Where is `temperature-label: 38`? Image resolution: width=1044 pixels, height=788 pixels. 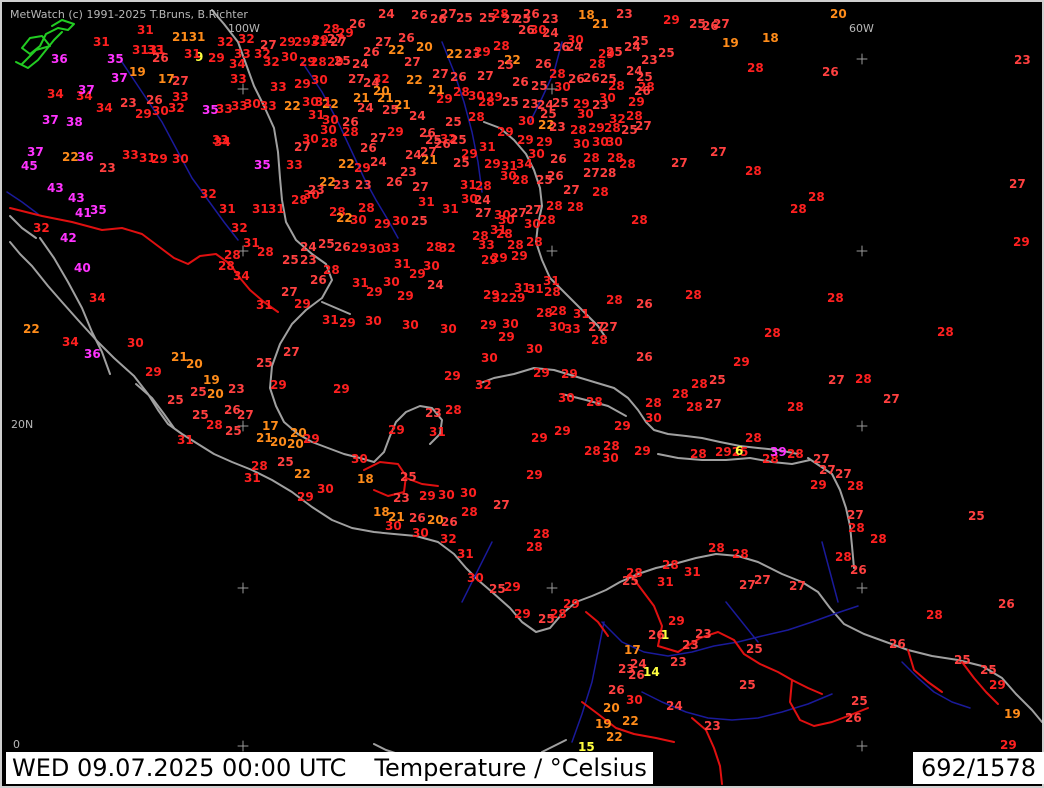
temperature-label: 38 is located at coordinates (74, 122).